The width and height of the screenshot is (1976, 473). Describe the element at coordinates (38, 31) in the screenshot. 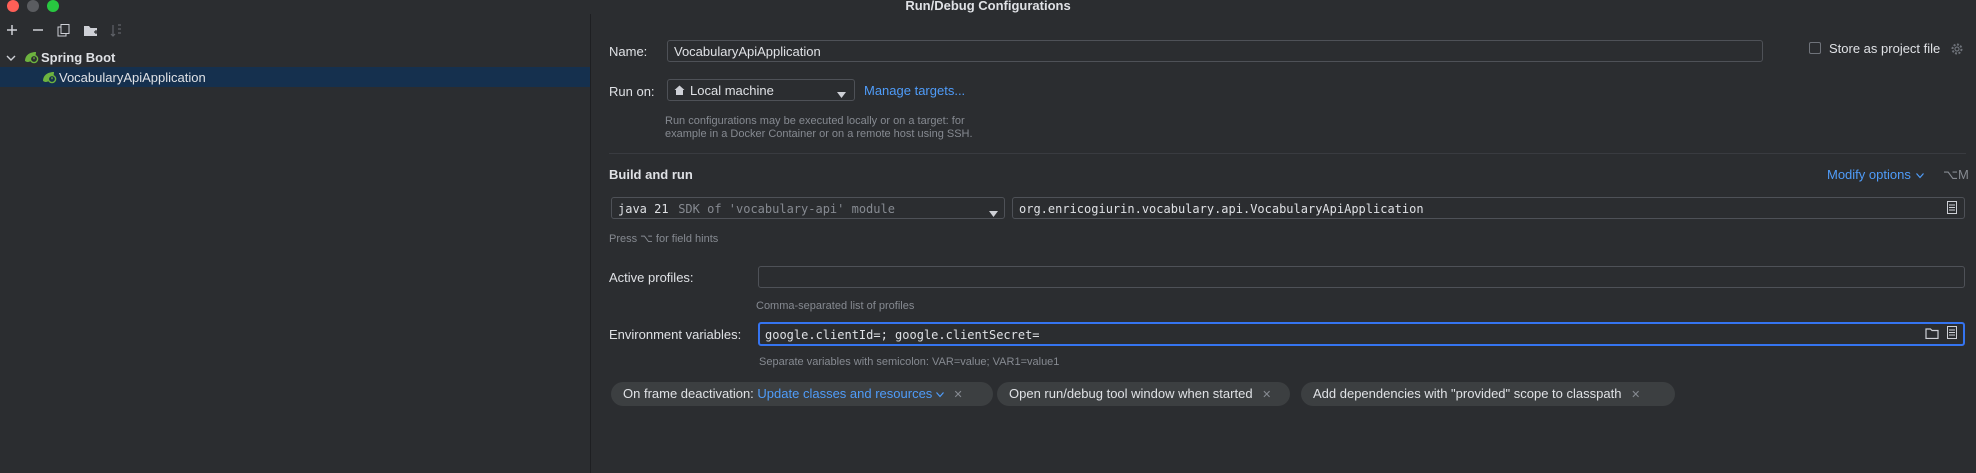

I see `minus-icon` at that location.